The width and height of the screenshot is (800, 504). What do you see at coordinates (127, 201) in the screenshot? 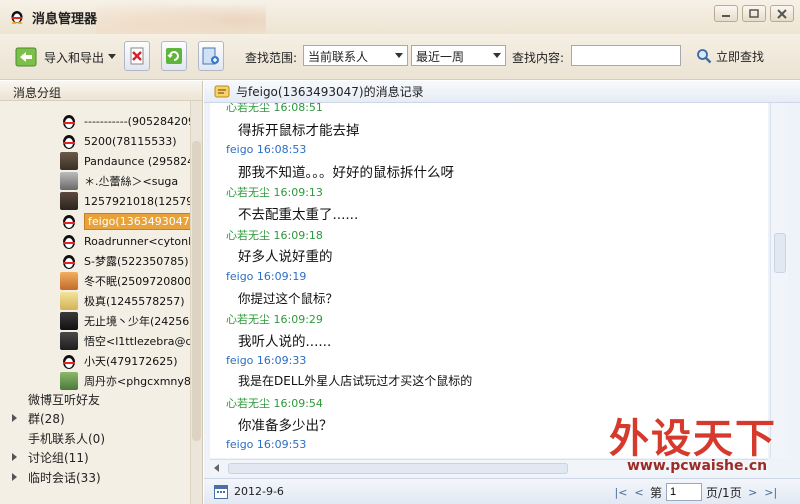
I see `contact-item: 1257921018(1257921` at bounding box center [127, 201].